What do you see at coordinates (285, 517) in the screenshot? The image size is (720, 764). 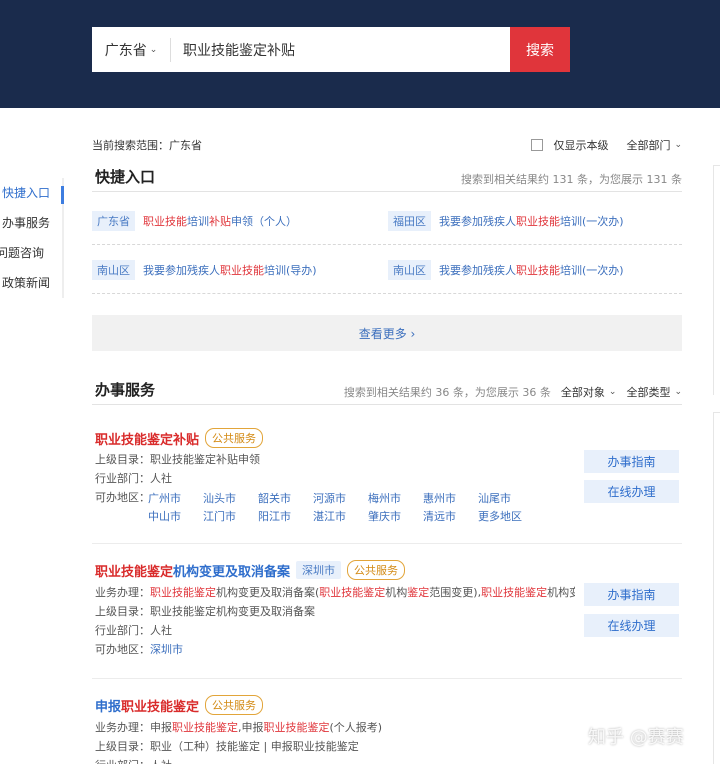 I see `city-link: 阳江市` at bounding box center [285, 517].